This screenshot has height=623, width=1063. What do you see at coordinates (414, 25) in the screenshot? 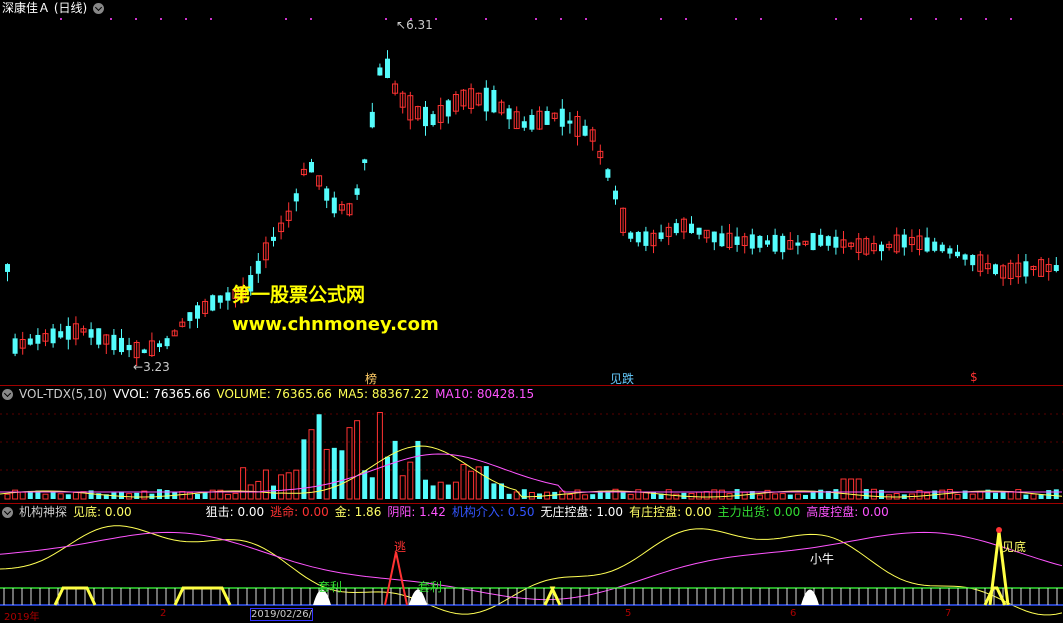
I see `high-price-label: ↖6.31` at bounding box center [414, 25].